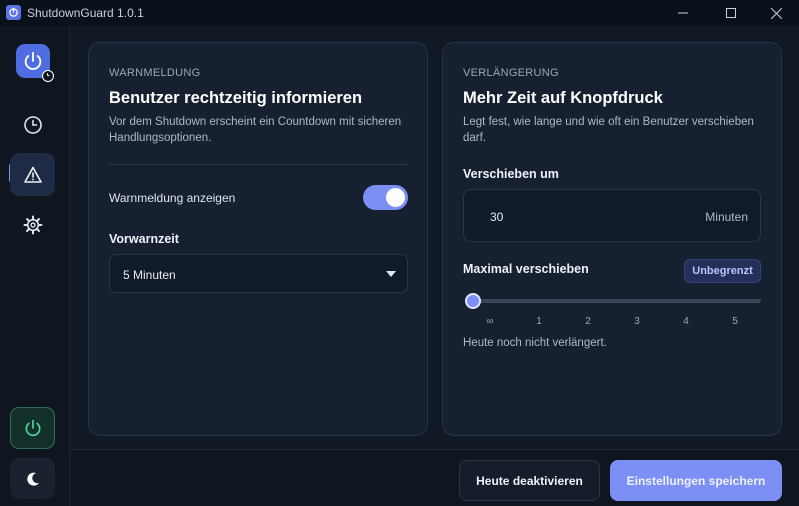  I want to click on nav-schedule, so click(32, 124).